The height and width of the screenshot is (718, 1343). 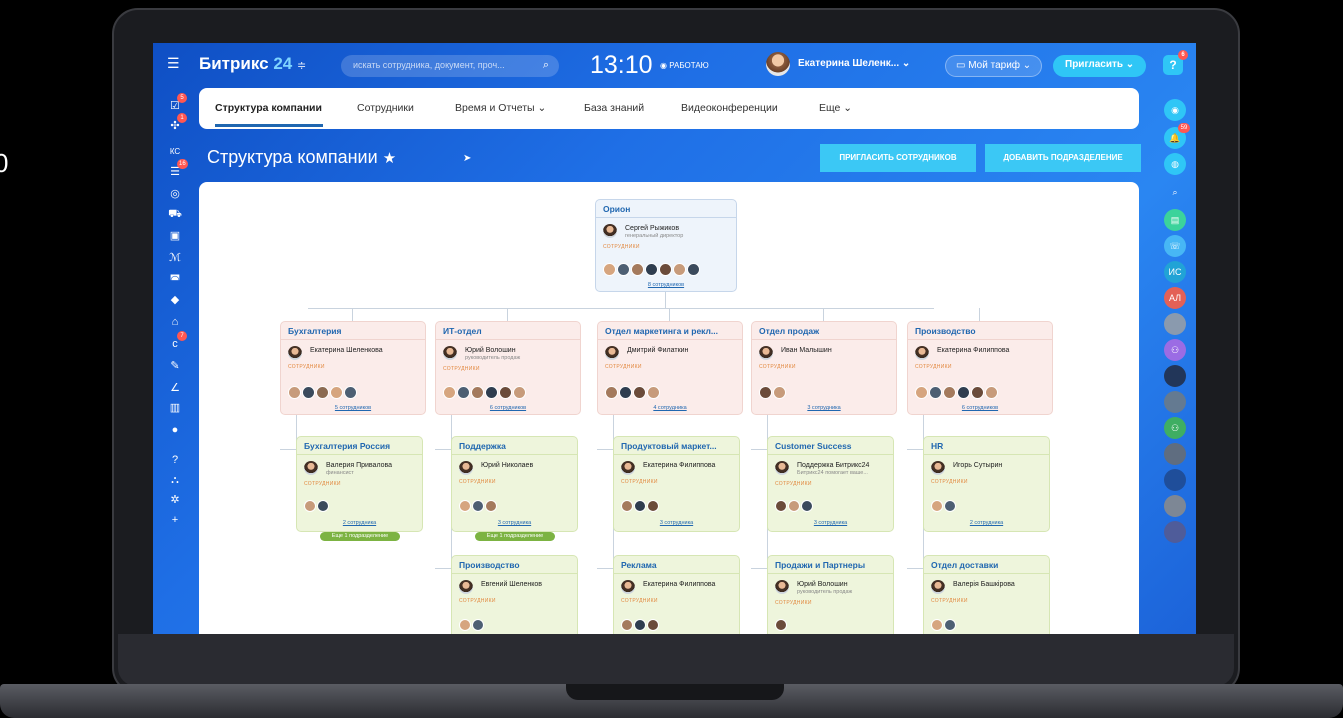 What do you see at coordinates (666, 209) in the screenshot?
I see `department-title: Орион` at bounding box center [666, 209].